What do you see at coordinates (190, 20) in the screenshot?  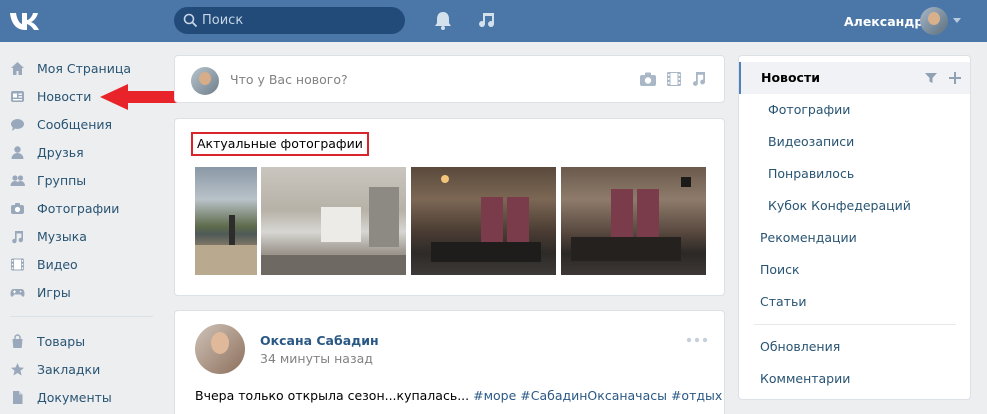 I see `search-icon` at bounding box center [190, 20].